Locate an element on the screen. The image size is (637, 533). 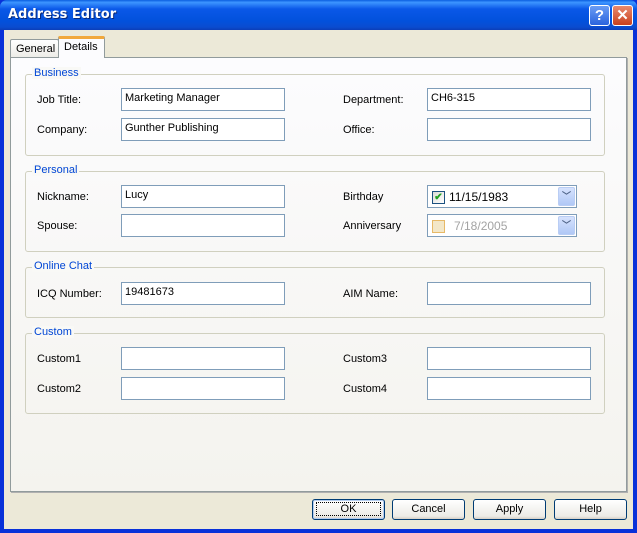
anniversary-label: Anniversary is located at coordinates (372, 226).